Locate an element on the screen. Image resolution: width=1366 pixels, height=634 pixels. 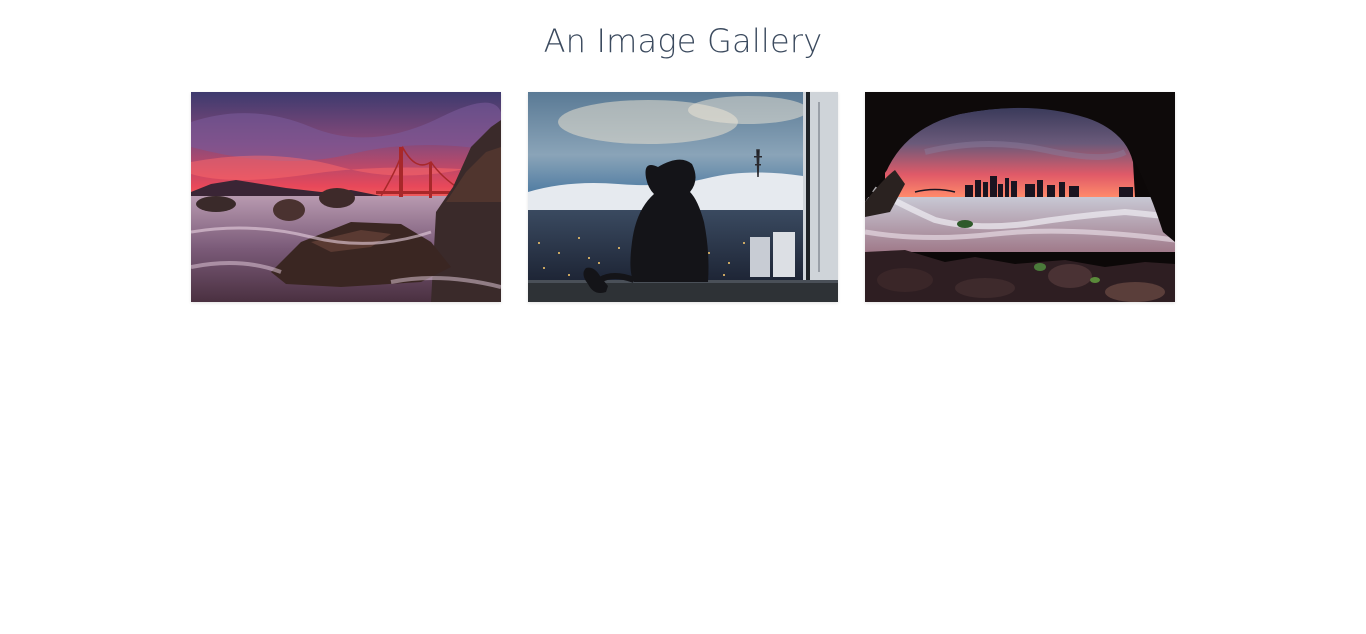
sunset-bridge-photo is located at coordinates (346, 197).